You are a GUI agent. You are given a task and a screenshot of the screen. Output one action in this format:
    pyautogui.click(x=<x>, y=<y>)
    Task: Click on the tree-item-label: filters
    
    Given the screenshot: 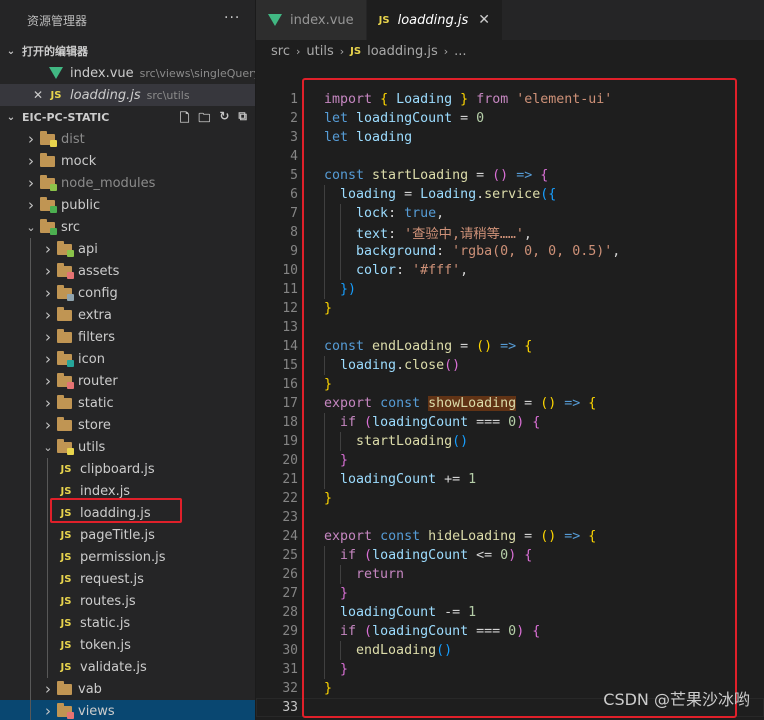 What is the action you would take?
    pyautogui.click(x=97, y=337)
    